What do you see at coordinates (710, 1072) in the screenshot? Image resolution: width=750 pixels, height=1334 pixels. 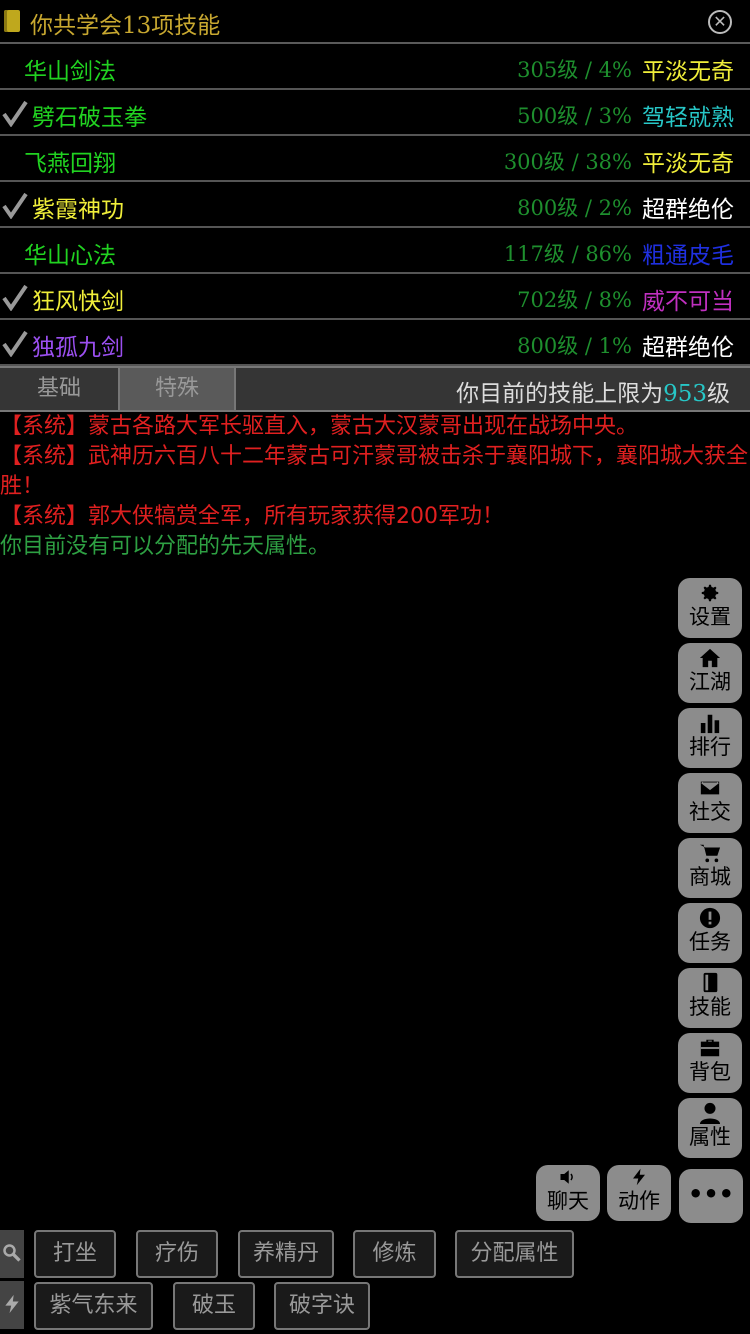 I see `bag-label: 背包` at bounding box center [710, 1072].